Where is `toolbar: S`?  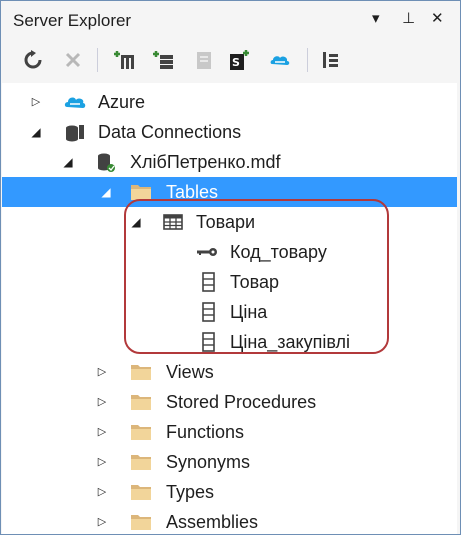
toolbar: S is located at coordinates (229, 60).